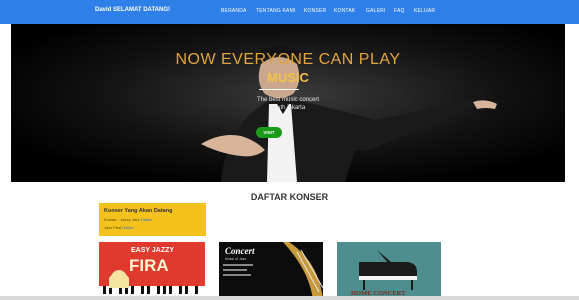  What do you see at coordinates (288, 100) in the screenshot?
I see `hero-subtitle-line1: The best music concert` at bounding box center [288, 100].